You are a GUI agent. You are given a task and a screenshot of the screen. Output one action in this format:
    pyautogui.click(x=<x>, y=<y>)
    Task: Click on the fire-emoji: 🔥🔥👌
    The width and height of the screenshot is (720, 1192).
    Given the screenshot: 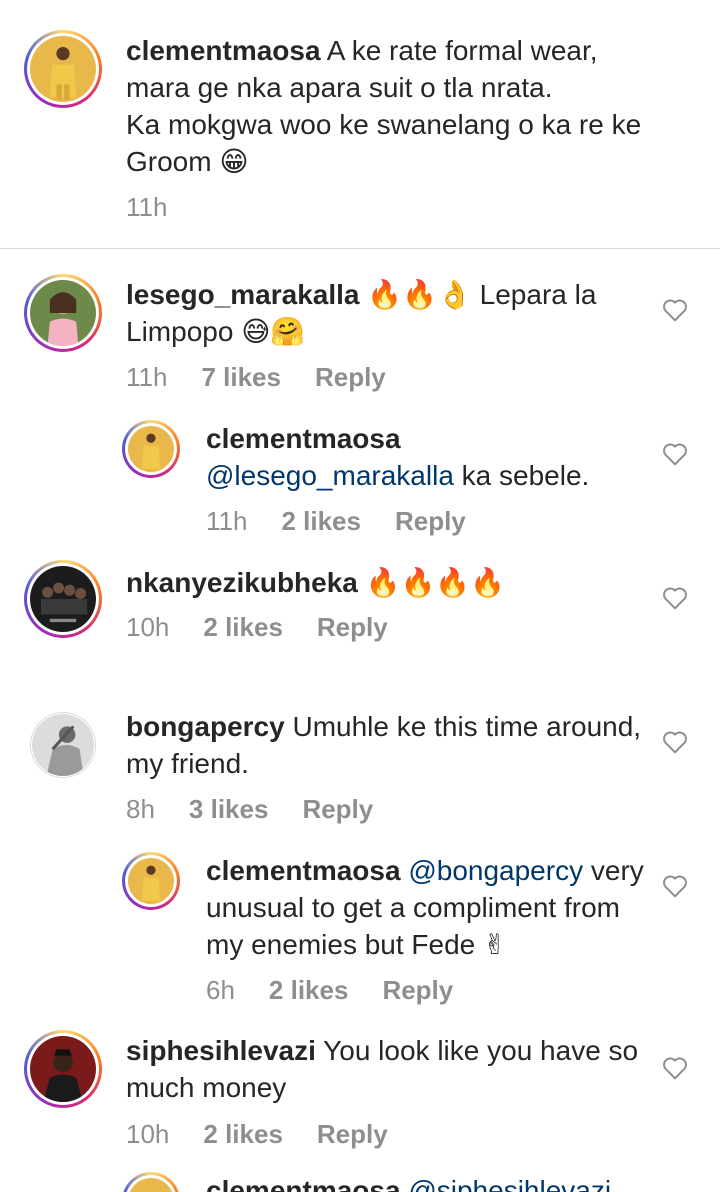 What is the action you would take?
    pyautogui.click(x=419, y=294)
    